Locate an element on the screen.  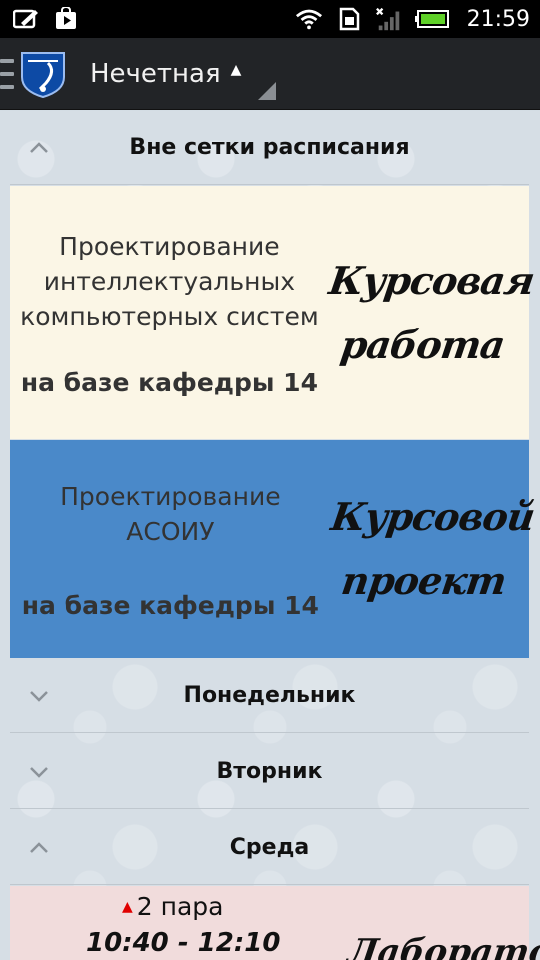
section-label: Вторник is located at coordinates (269, 771).